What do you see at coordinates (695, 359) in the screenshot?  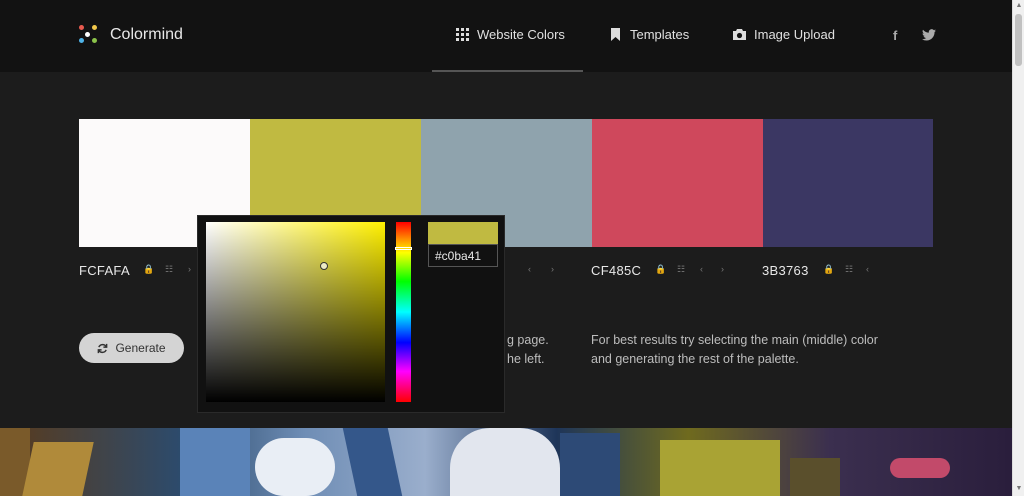 I see `help-line: and generating the rest of the palette.` at bounding box center [695, 359].